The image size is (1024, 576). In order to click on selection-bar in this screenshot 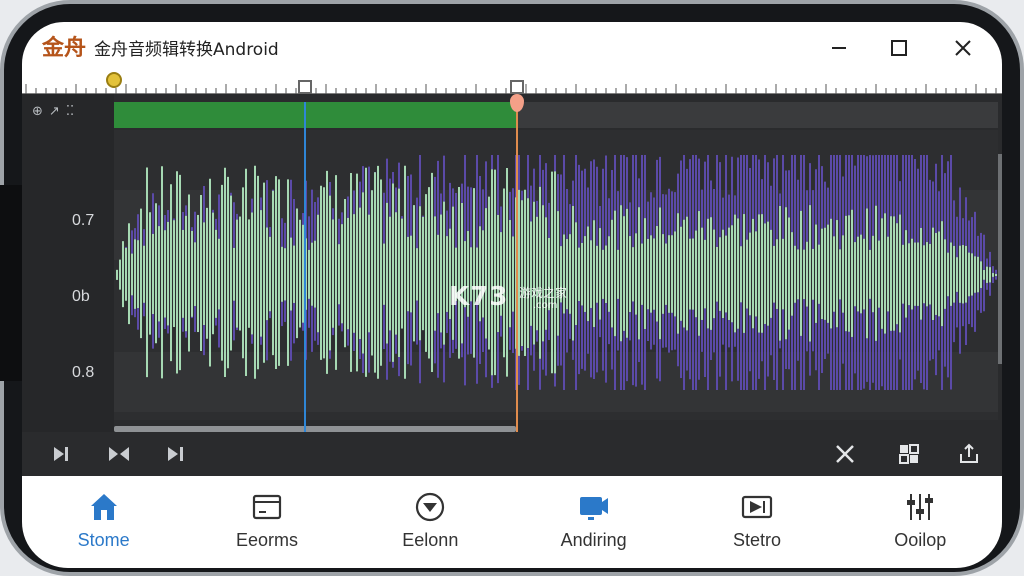, I will do `click(316, 115)`.